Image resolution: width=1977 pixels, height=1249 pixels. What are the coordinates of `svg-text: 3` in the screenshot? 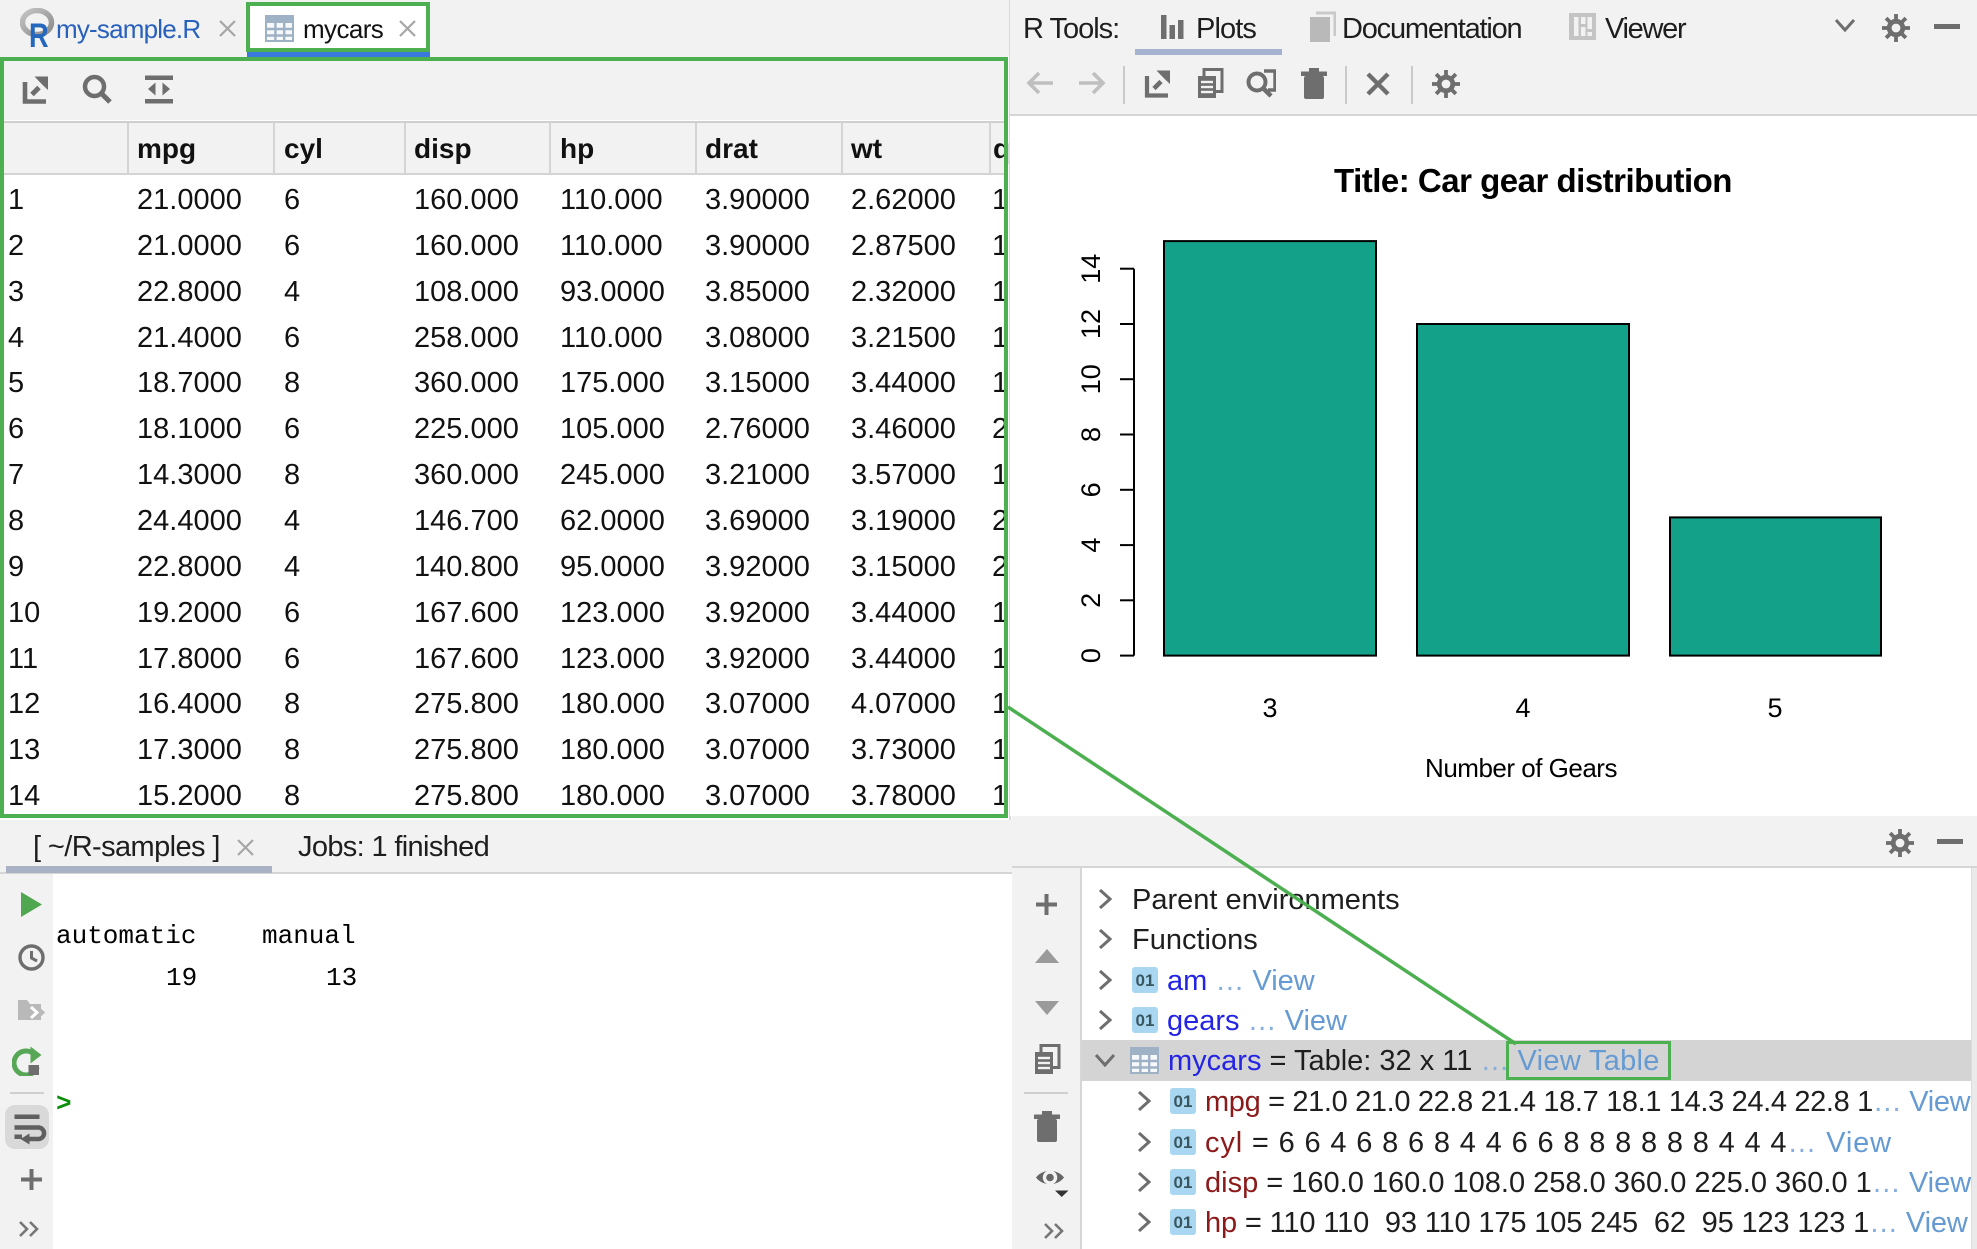 It's located at (1269, 708).